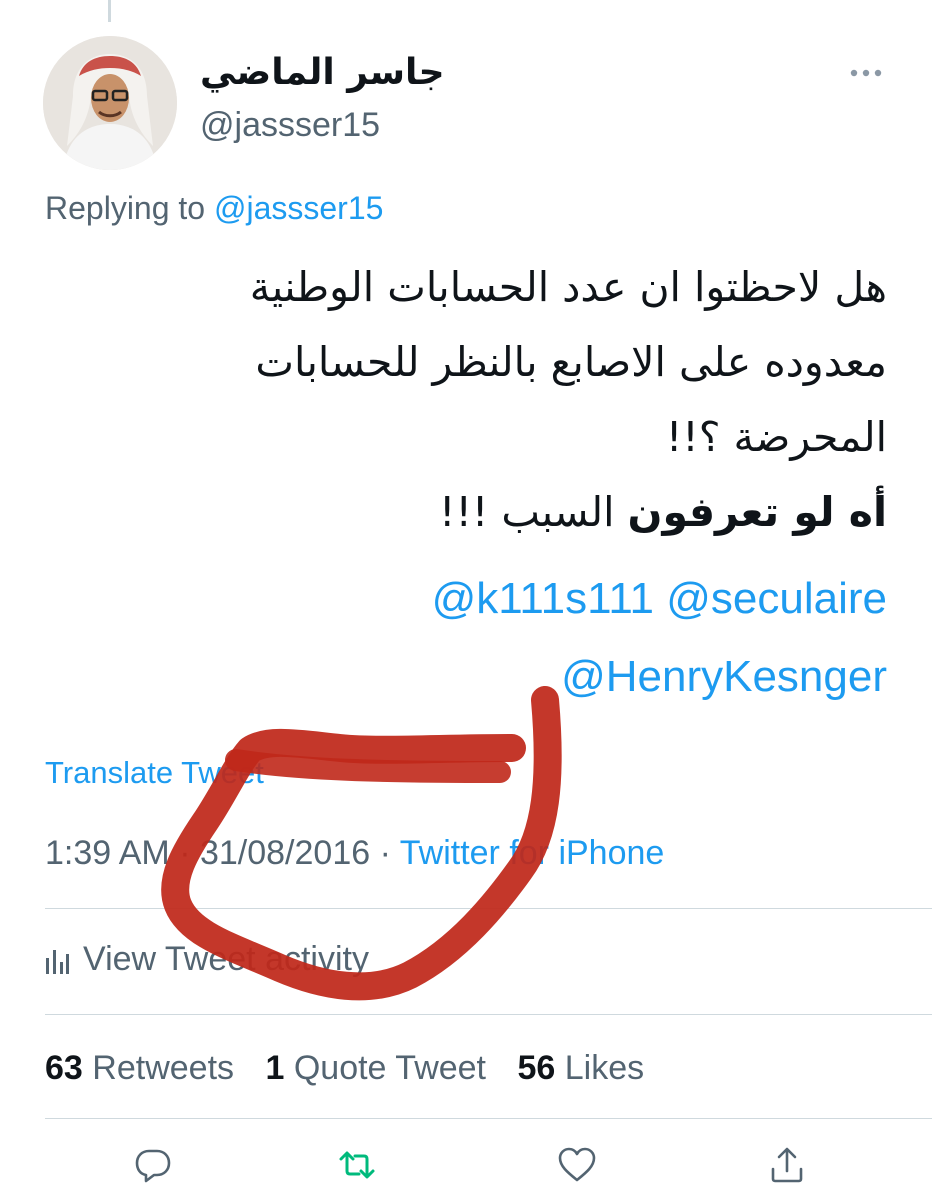 The image size is (932, 1200). What do you see at coordinates (536, 1068) in the screenshot?
I see `likes-count: 56` at bounding box center [536, 1068].